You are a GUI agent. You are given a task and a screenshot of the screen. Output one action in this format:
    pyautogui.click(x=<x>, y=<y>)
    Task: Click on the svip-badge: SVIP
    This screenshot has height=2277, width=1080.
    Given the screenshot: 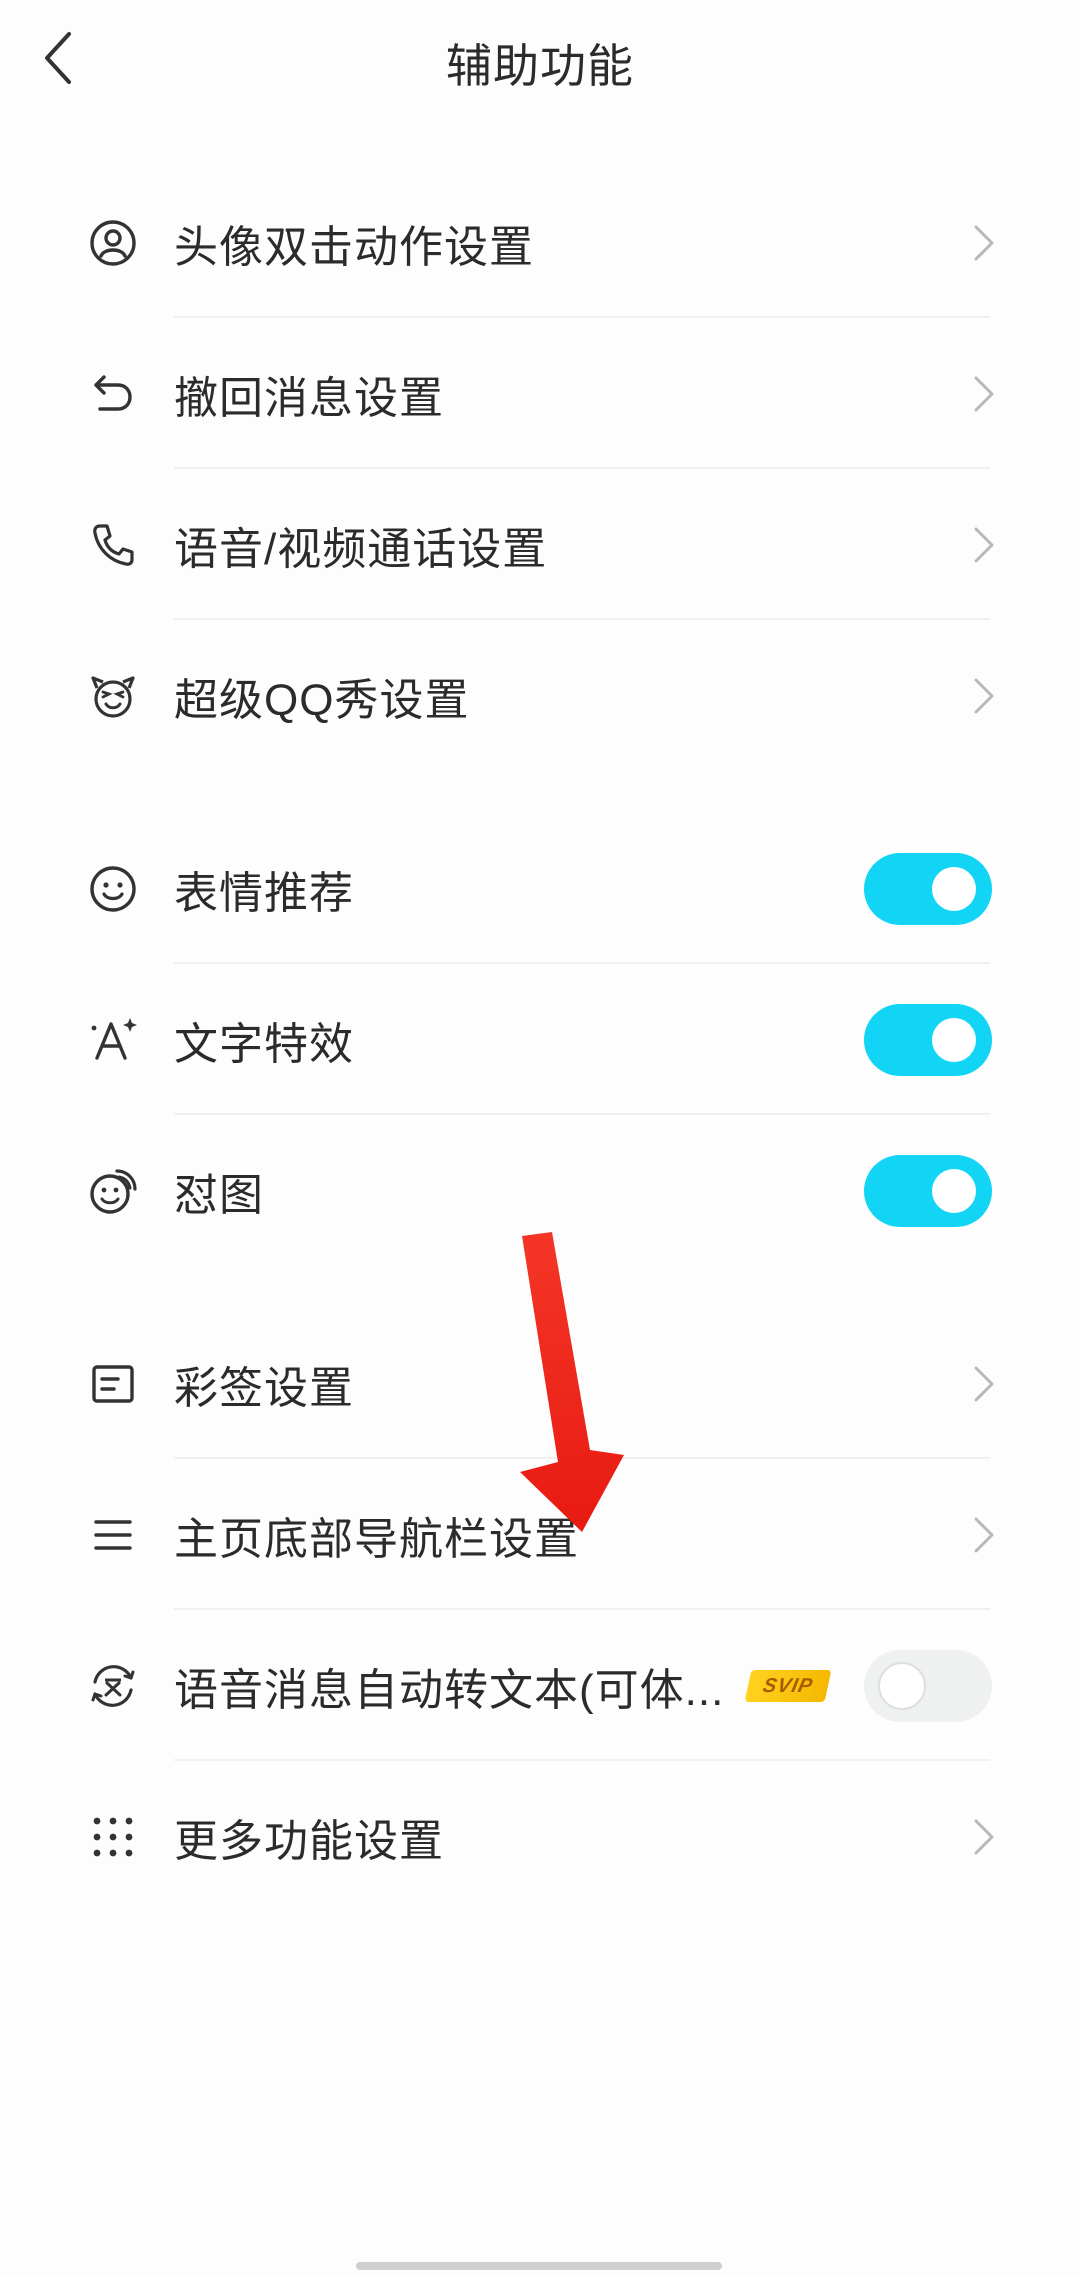 What is the action you would take?
    pyautogui.click(x=788, y=1685)
    